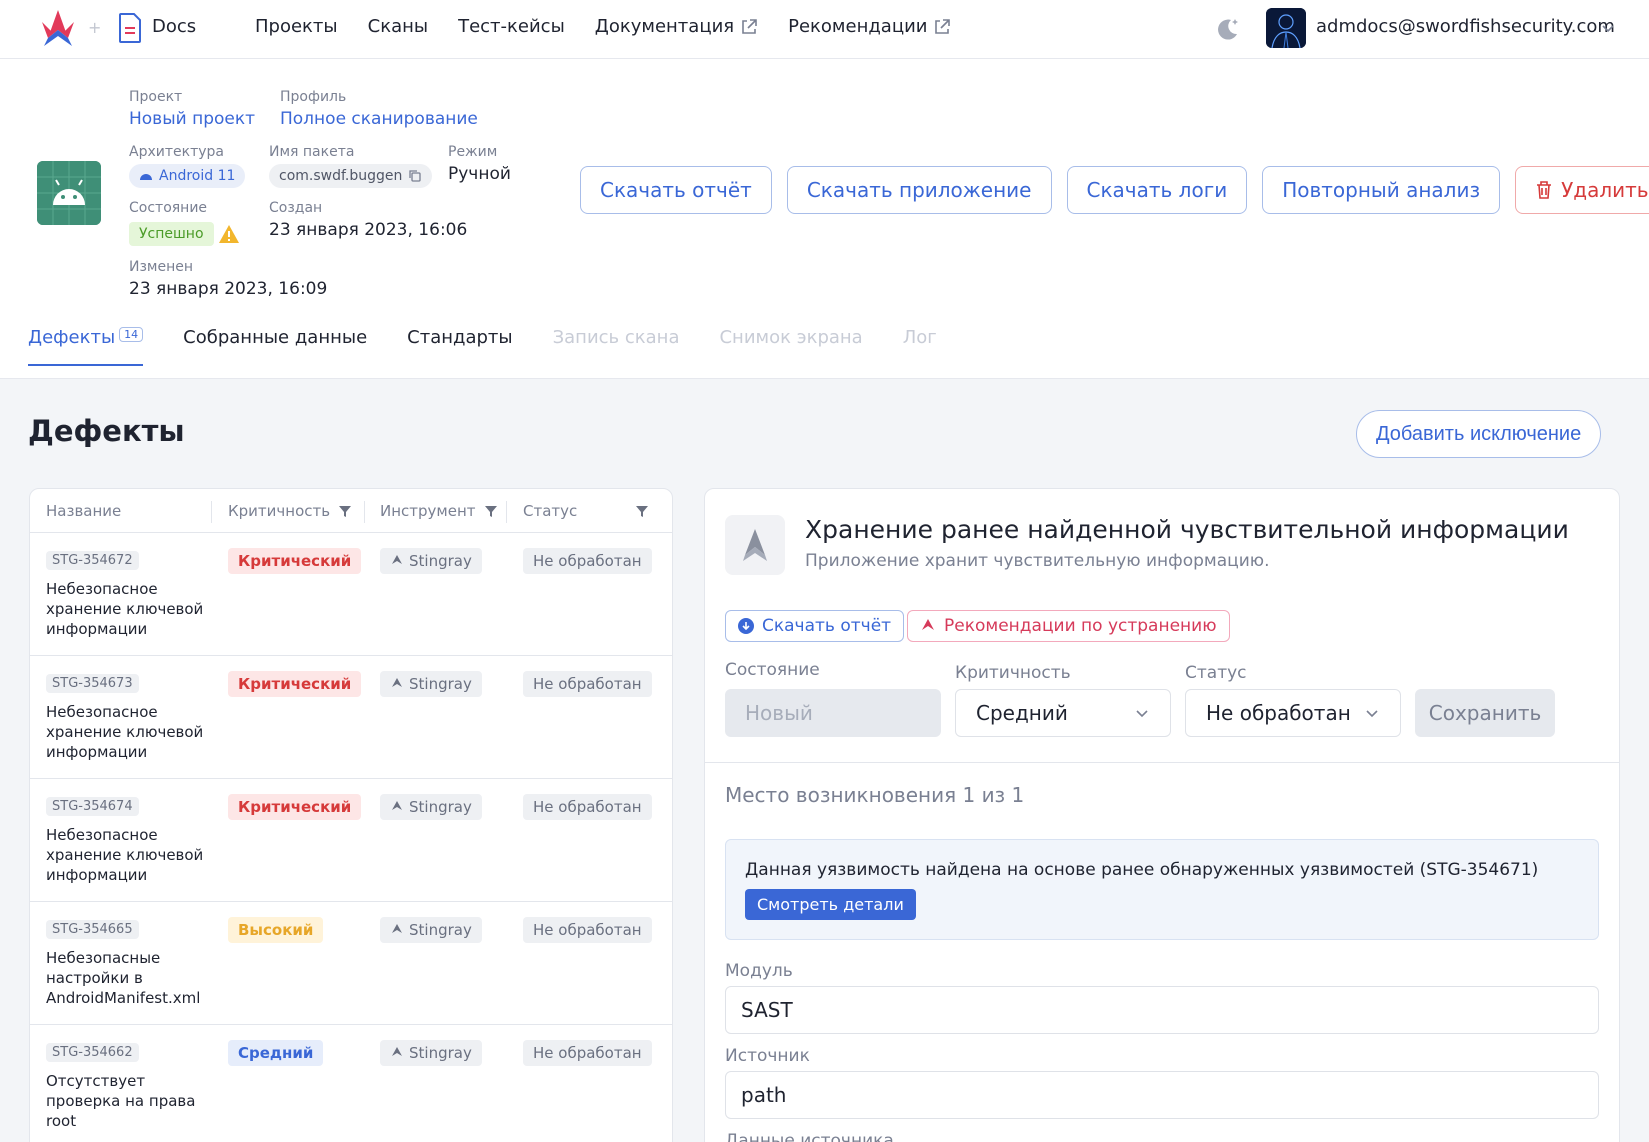  Describe the element at coordinates (1479, 434) in the screenshot. I see `add-exception-button: Добавить исключение` at that location.